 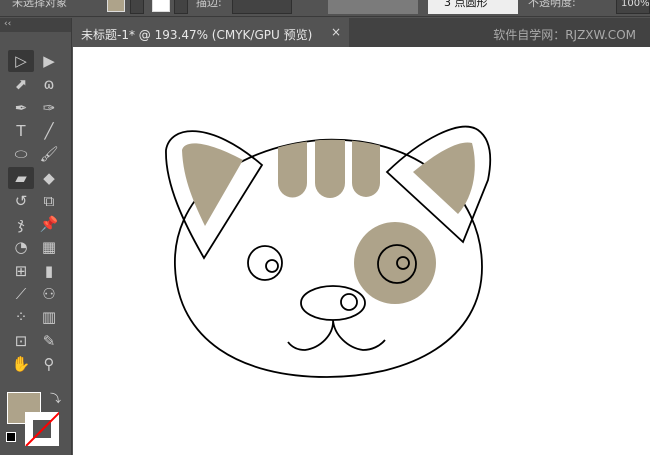 What do you see at coordinates (329, 168) in the screenshot?
I see `head-stripes` at bounding box center [329, 168].